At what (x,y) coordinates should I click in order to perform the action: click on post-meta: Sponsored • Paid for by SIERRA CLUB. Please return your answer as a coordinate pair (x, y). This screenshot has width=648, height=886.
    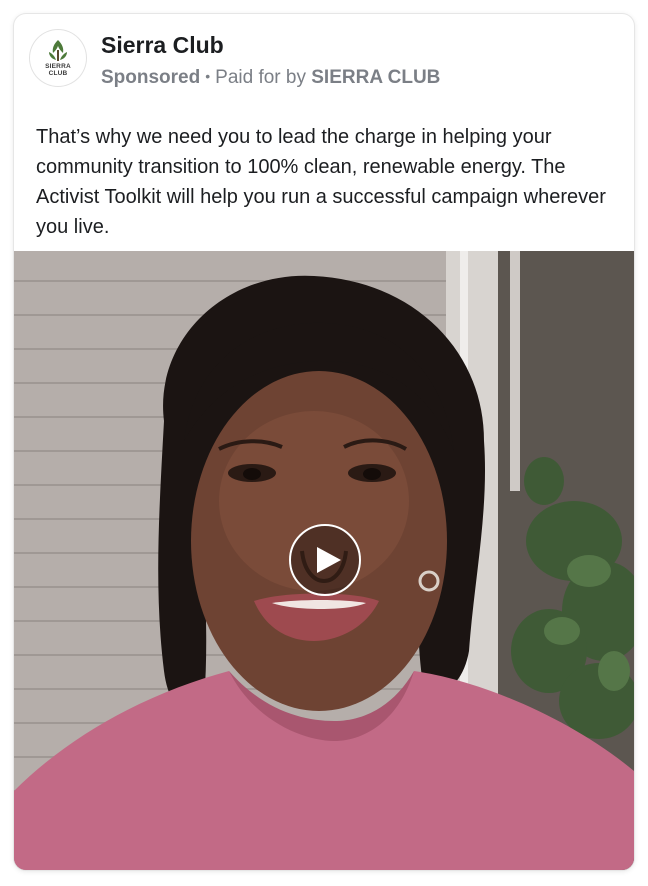
    Looking at the image, I should click on (270, 78).